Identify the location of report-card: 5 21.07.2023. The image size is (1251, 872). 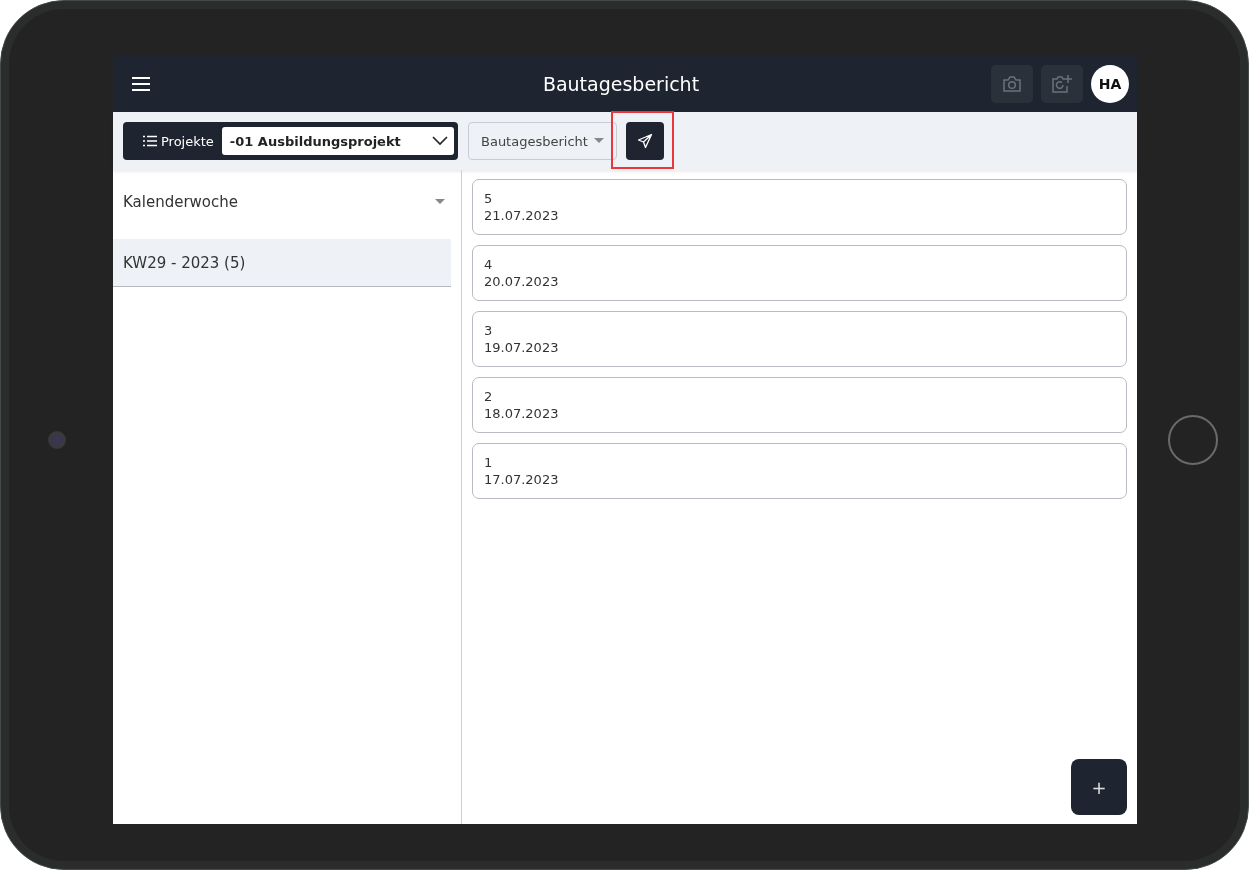
(799, 207).